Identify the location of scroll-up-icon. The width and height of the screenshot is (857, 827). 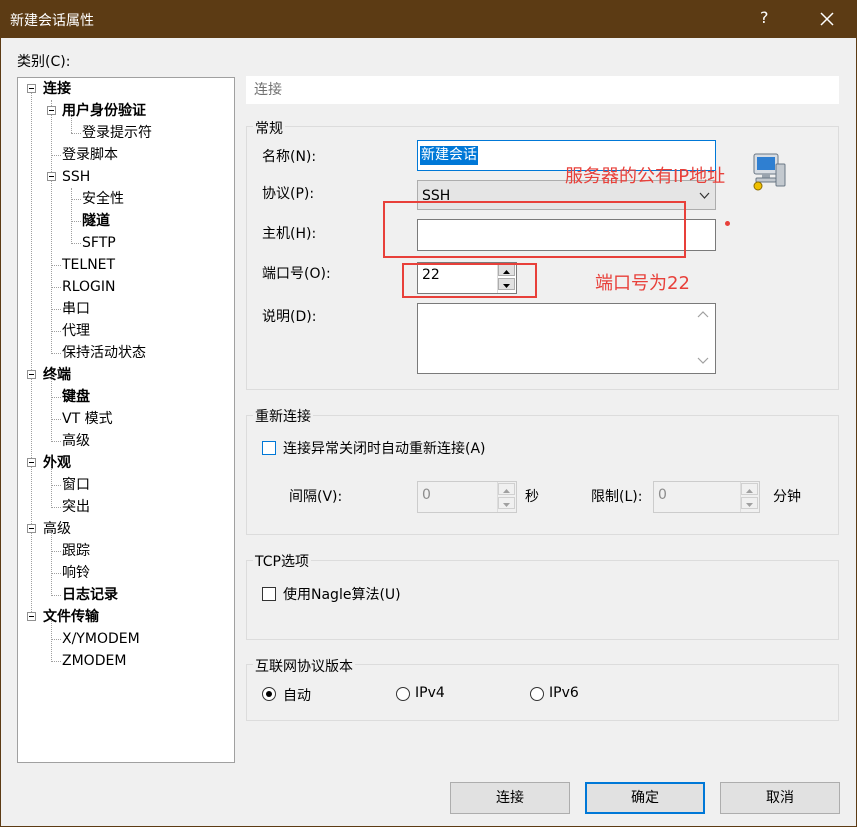
(703, 314).